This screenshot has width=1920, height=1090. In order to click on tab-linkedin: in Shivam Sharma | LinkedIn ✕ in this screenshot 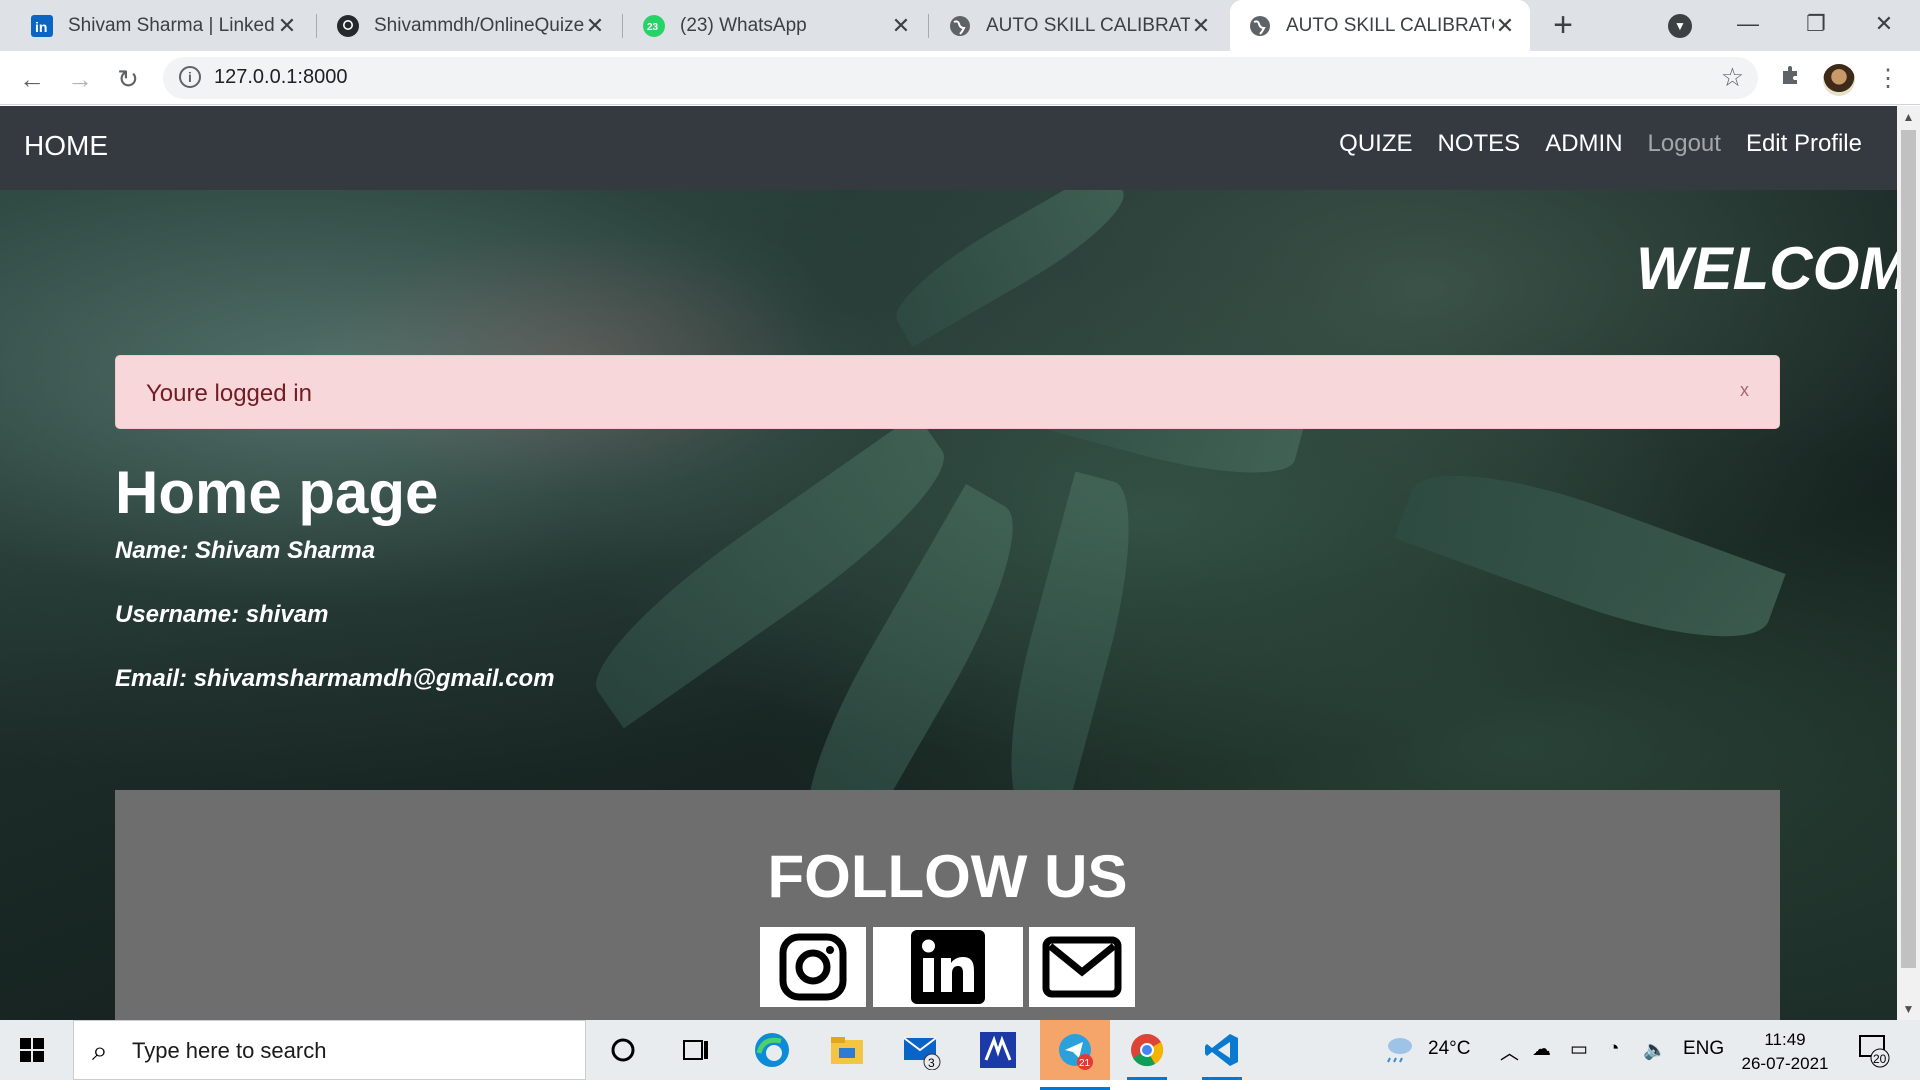, I will do `click(162, 25)`.